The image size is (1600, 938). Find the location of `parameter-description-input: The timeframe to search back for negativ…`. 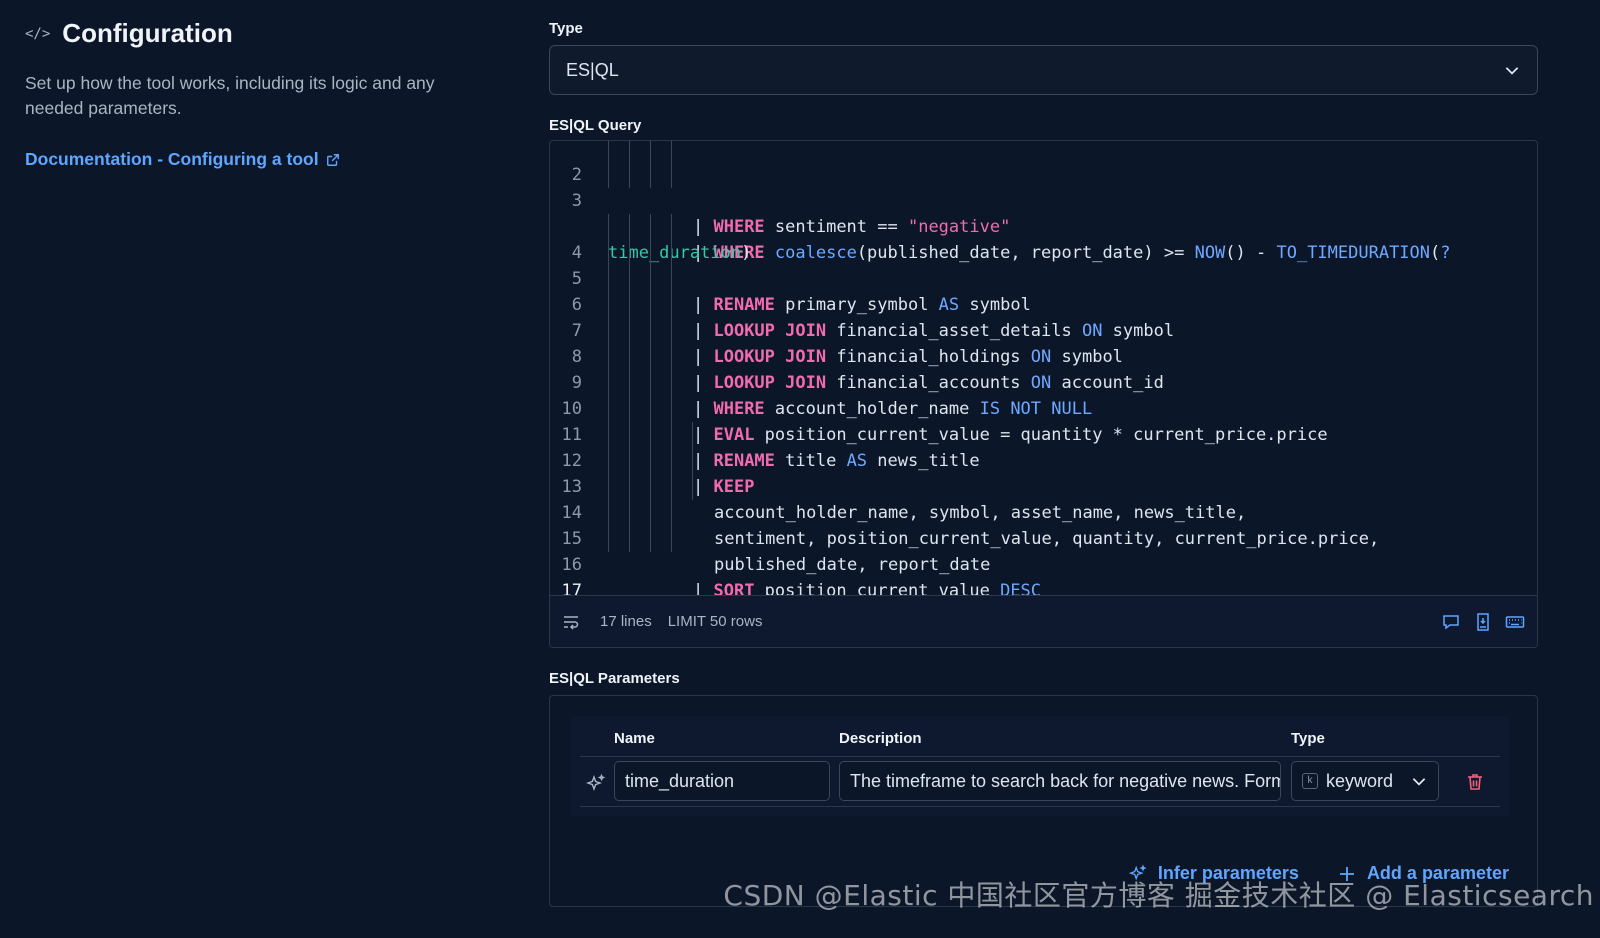

parameter-description-input: The timeframe to search back for negativ… is located at coordinates (1060, 781).